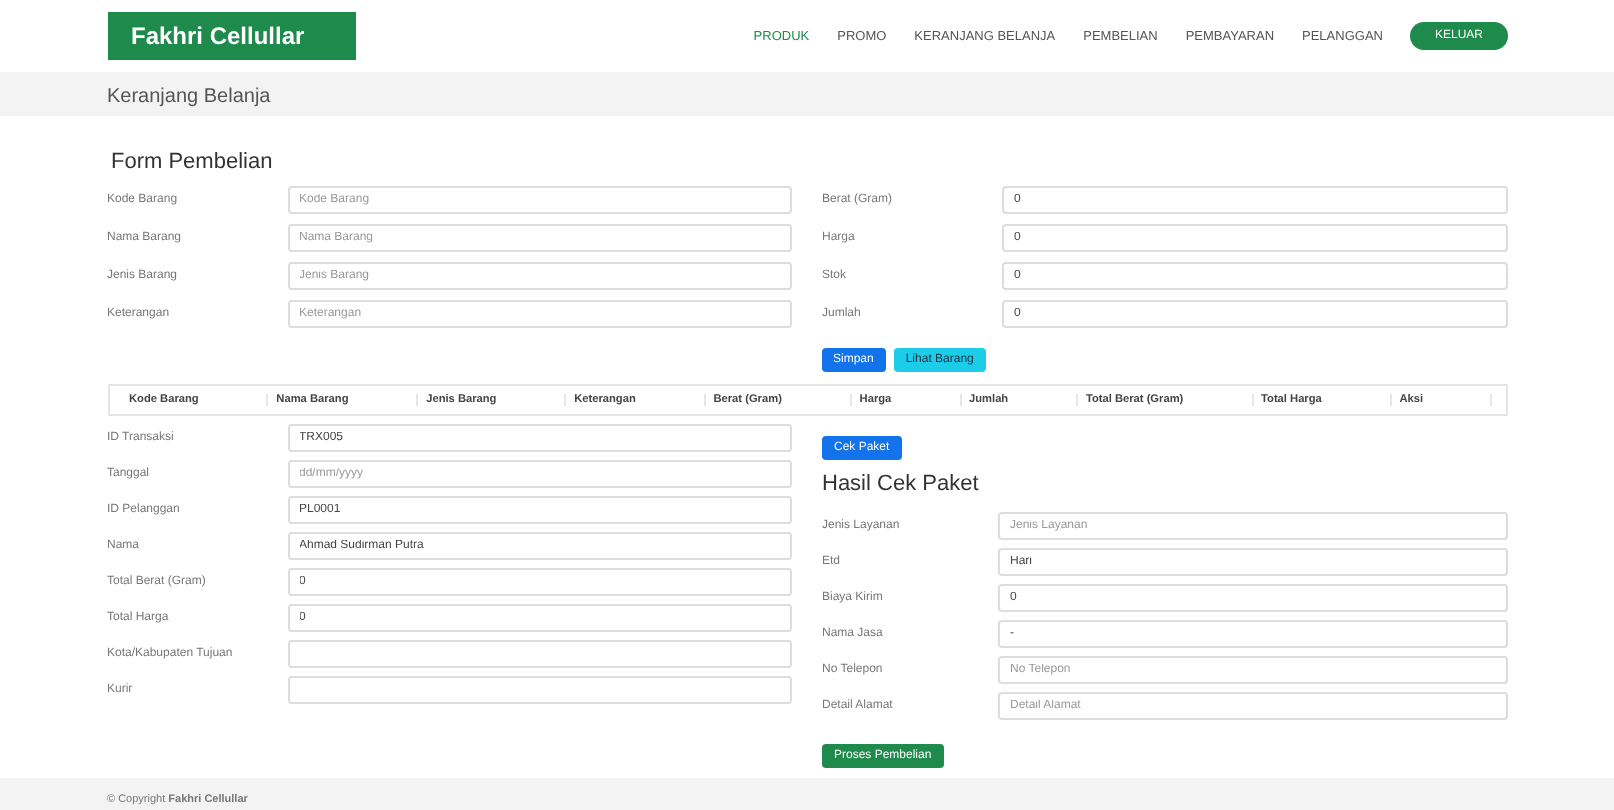  What do you see at coordinates (193, 162) in the screenshot?
I see `form-title: Form Pembelian` at bounding box center [193, 162].